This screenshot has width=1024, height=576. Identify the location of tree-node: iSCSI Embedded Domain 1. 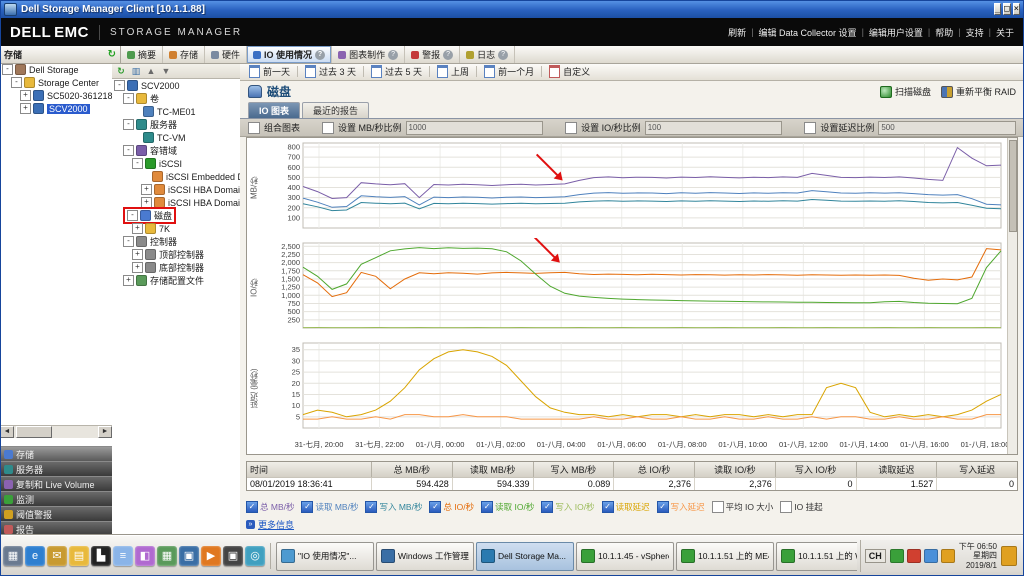
(176, 176).